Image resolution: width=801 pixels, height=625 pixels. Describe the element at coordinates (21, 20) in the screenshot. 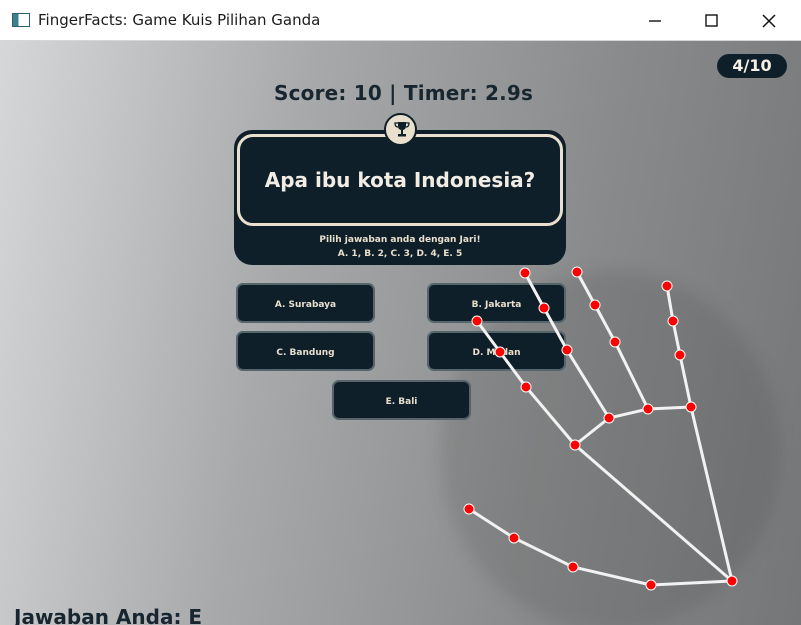

I see `window-app-icon` at that location.